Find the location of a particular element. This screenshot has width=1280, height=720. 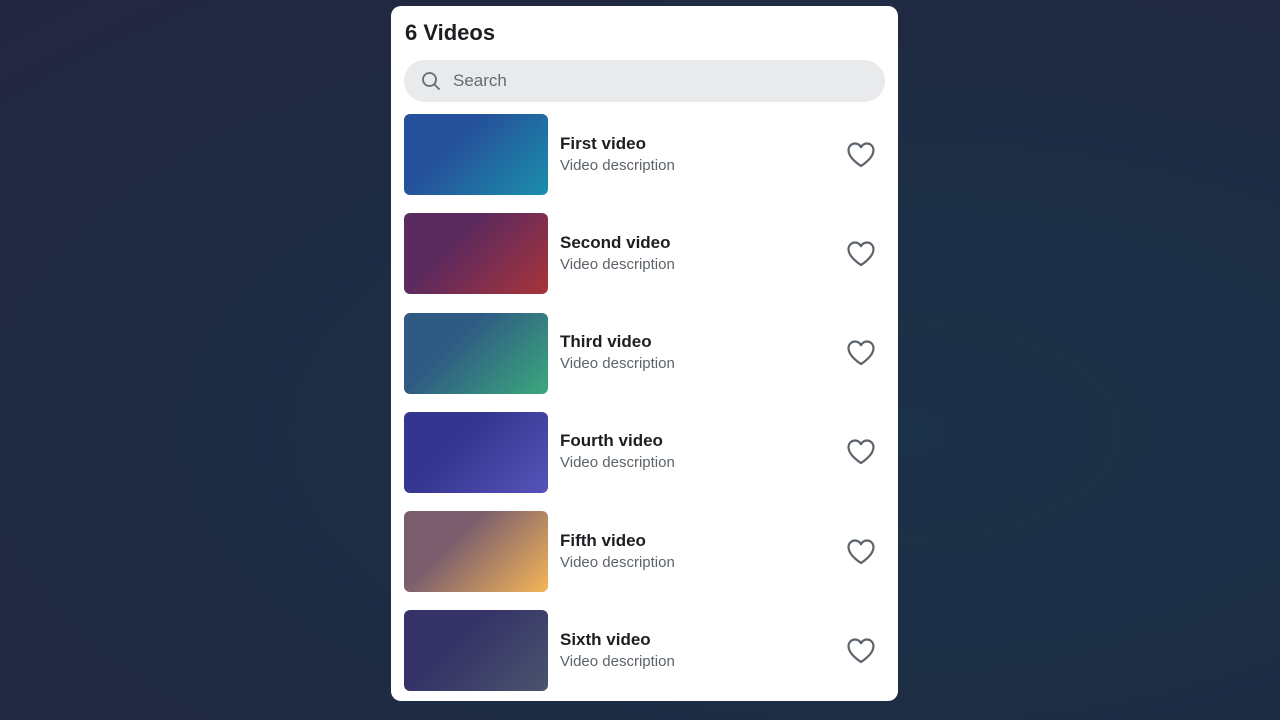

video-item: Fifth video Video description is located at coordinates (644, 552).